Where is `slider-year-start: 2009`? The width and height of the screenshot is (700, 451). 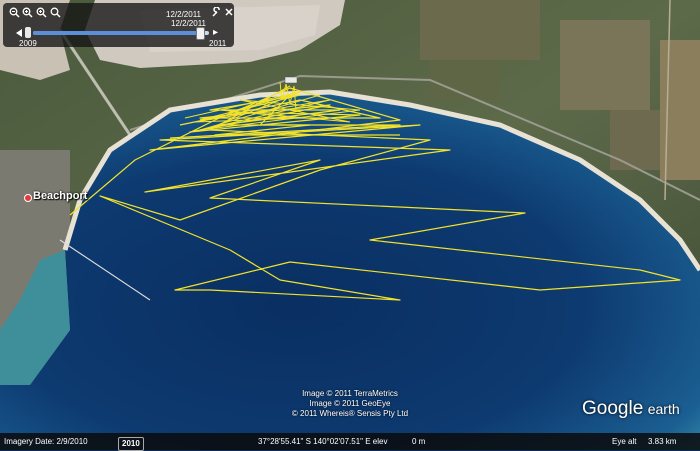
slider-year-start: 2009 is located at coordinates (28, 43).